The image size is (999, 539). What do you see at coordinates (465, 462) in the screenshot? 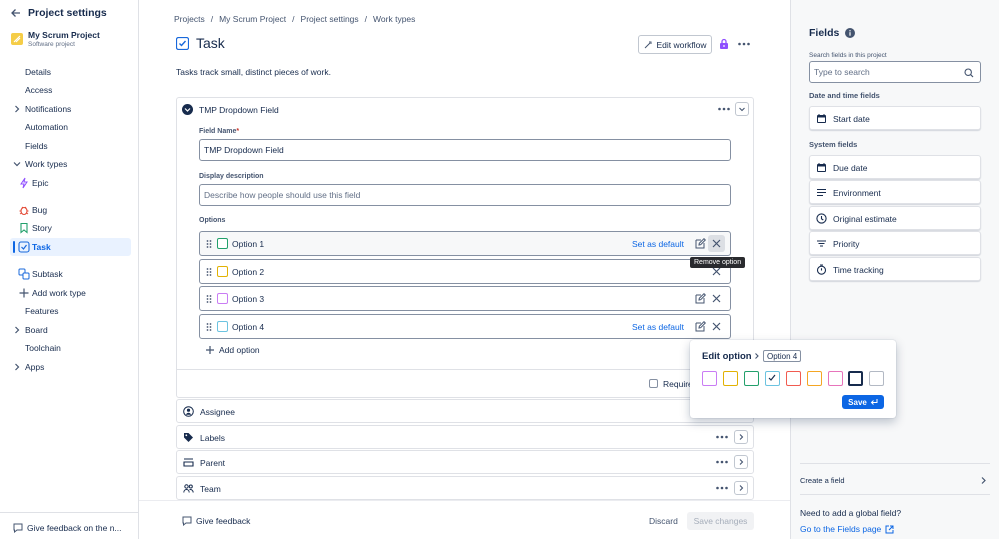
I see `field-row-parent: Parent` at bounding box center [465, 462].